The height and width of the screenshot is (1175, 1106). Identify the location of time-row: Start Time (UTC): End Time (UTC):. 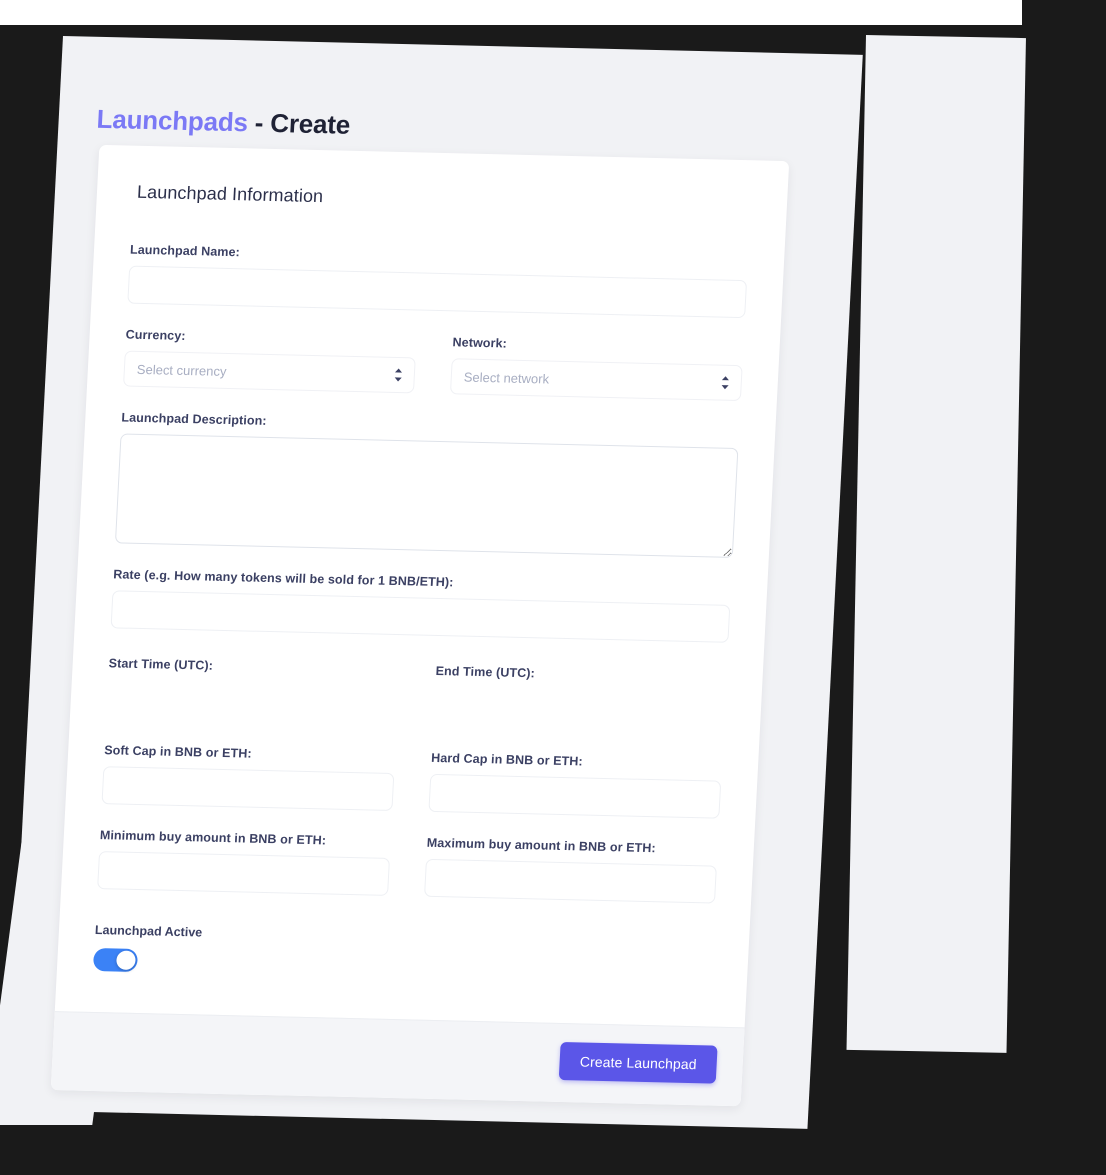
(416, 692).